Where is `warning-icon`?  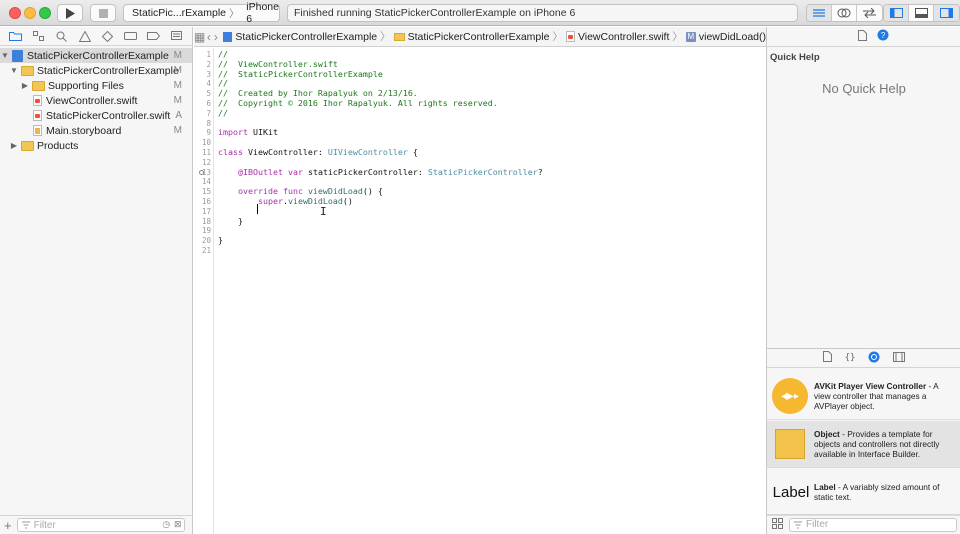 warning-icon is located at coordinates (84, 36).